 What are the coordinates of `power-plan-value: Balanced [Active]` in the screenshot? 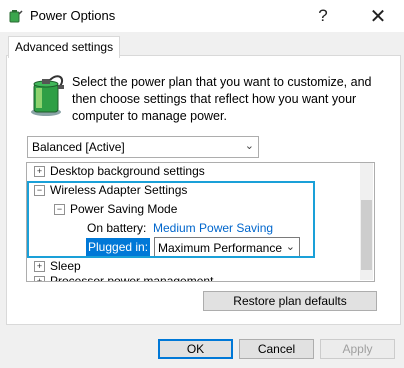 It's located at (78, 147).